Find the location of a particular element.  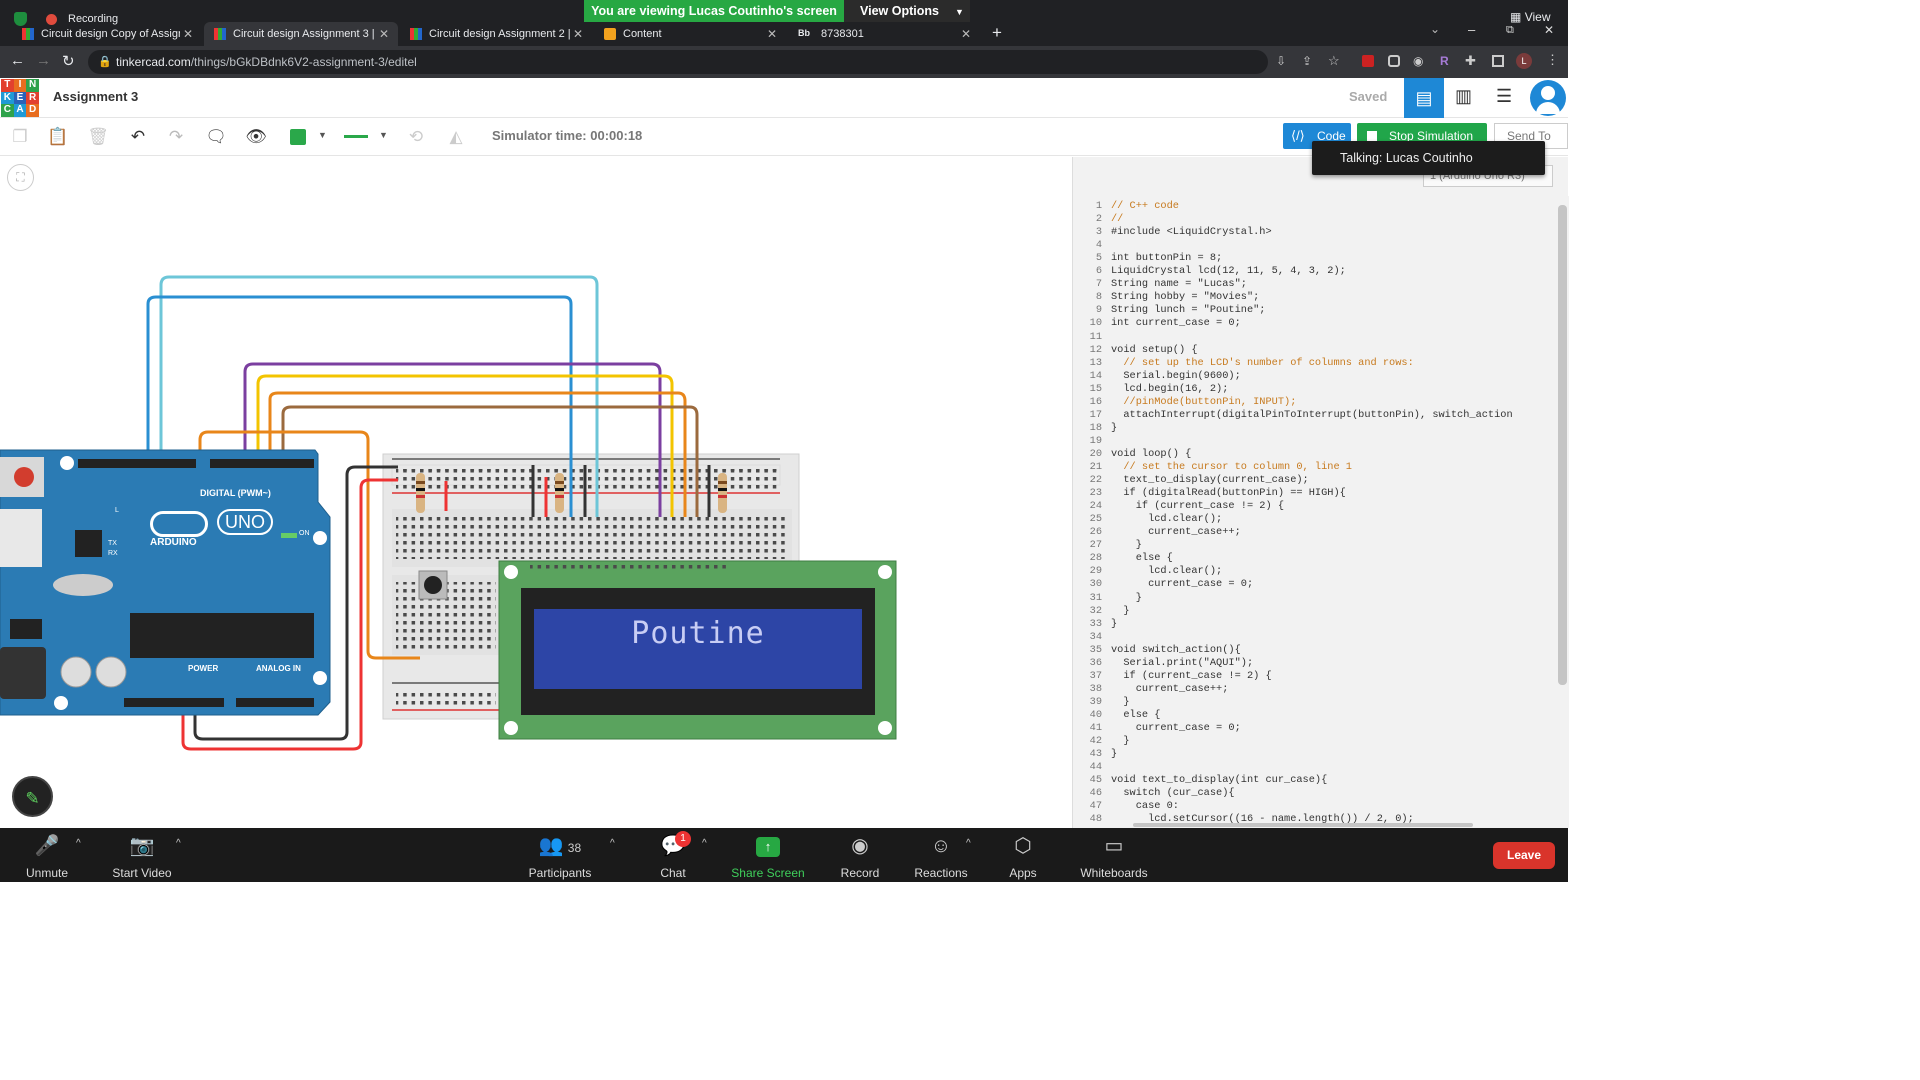

user-avatar is located at coordinates (1548, 98).